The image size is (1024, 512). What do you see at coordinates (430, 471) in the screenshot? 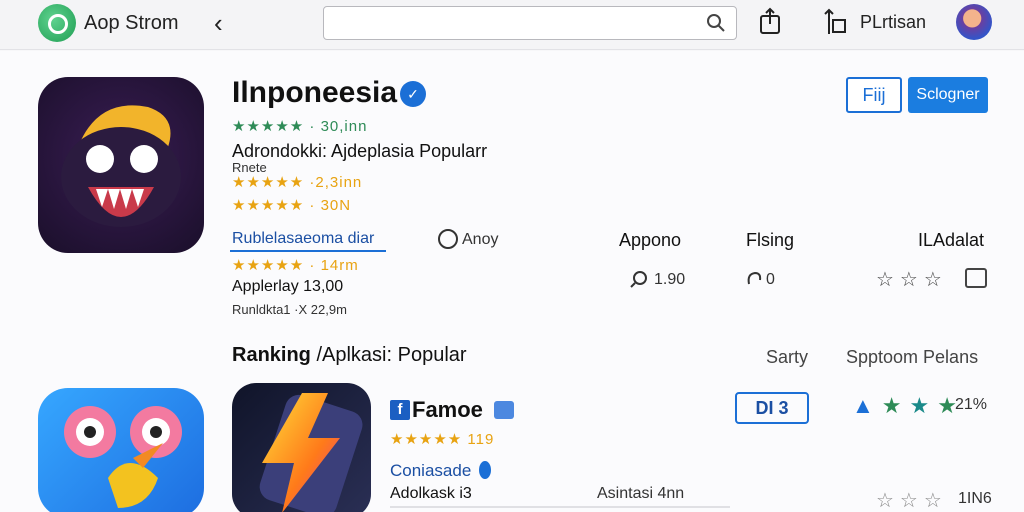
I see `category-link: Coniasade` at bounding box center [430, 471].